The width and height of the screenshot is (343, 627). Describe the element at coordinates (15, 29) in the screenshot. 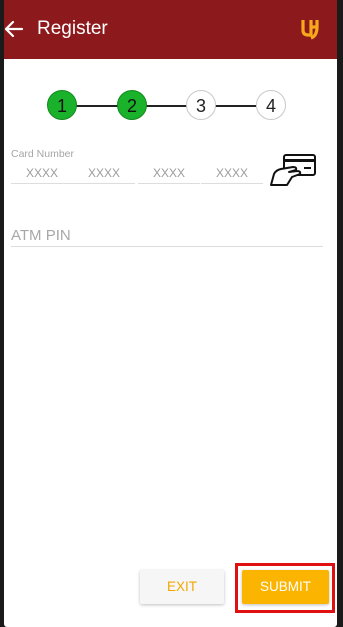

I see `arrow-left-icon` at that location.